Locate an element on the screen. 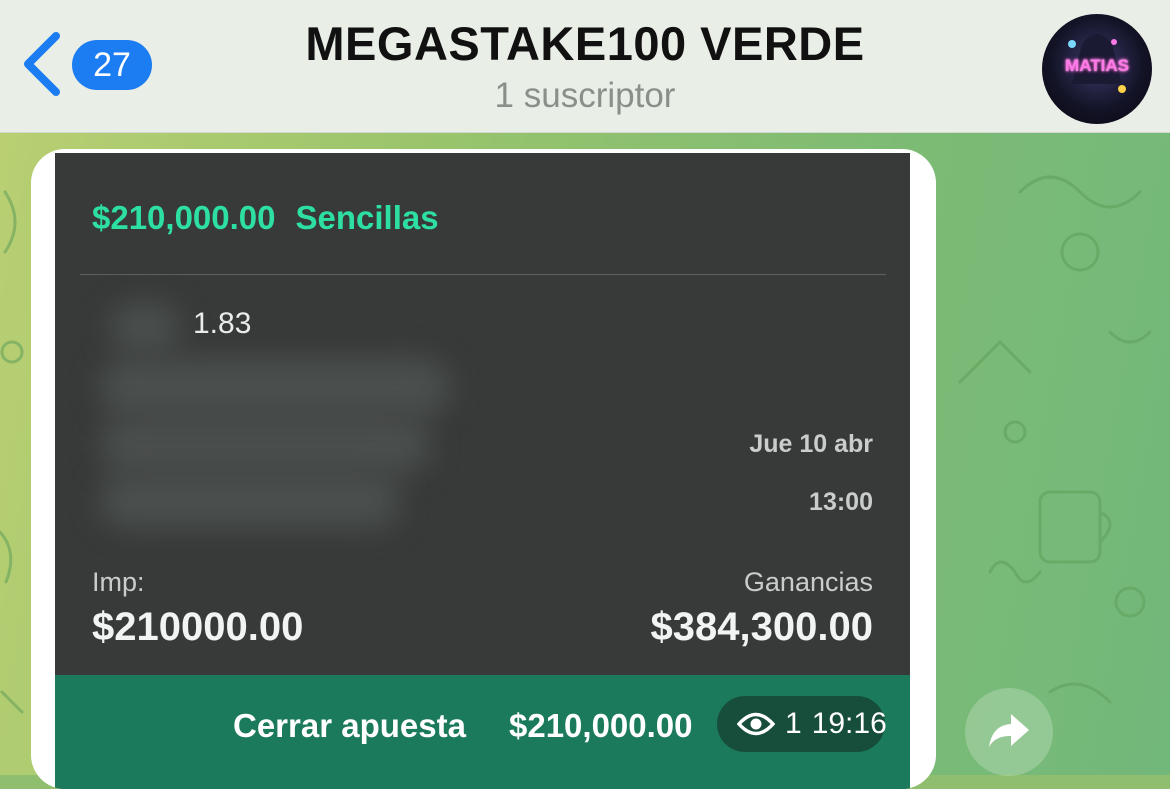  bet-header: $210,000.00 Sencillas is located at coordinates (265, 218).